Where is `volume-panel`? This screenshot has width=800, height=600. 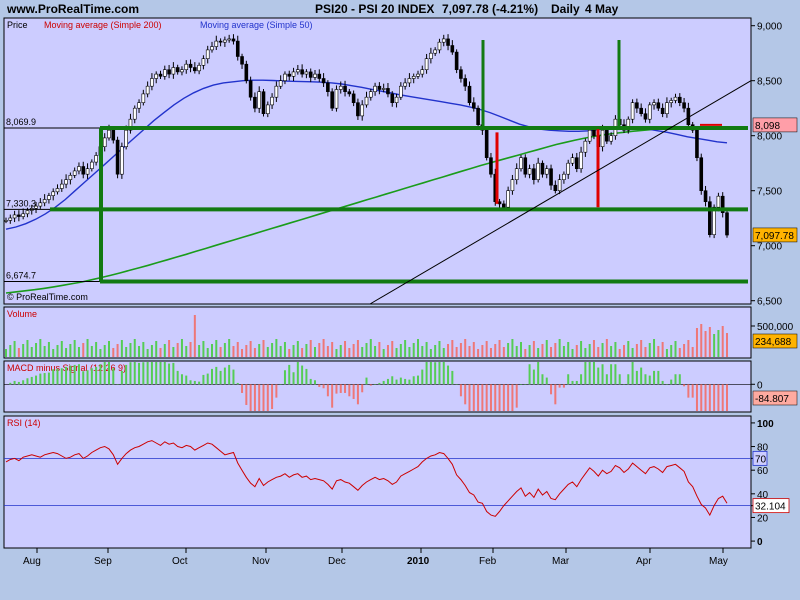 volume-panel is located at coordinates (377, 332).